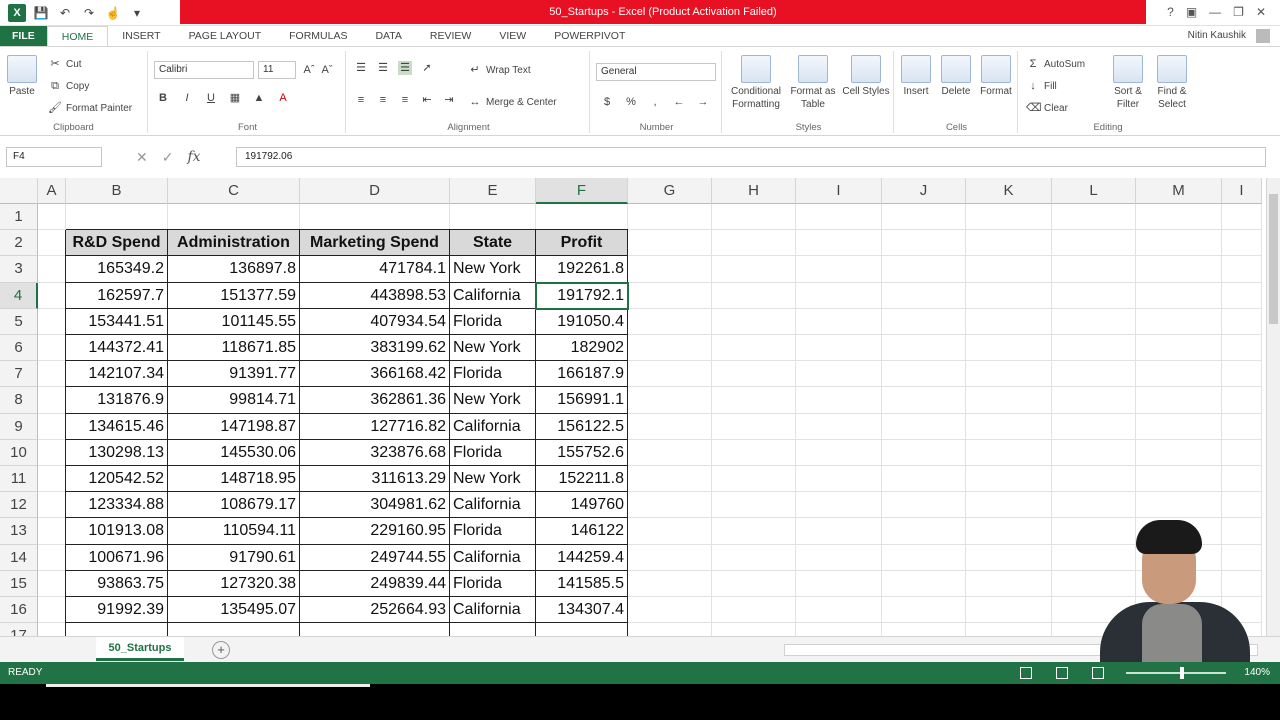 This screenshot has width=1280, height=720. I want to click on column-header: C, so click(234, 191).